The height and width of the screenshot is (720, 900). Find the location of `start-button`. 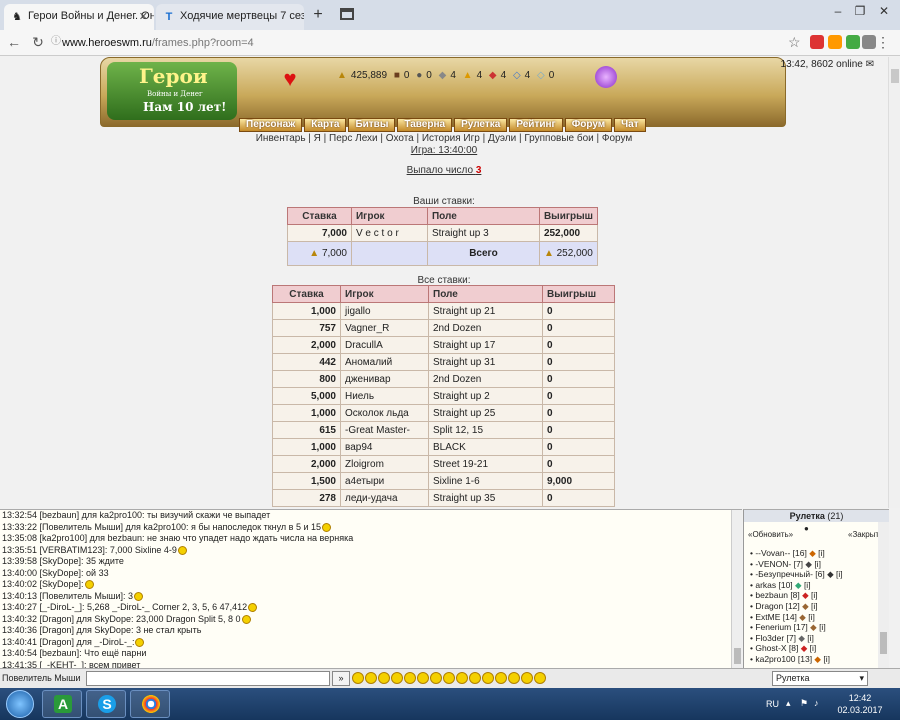

start-button is located at coordinates (20, 704).